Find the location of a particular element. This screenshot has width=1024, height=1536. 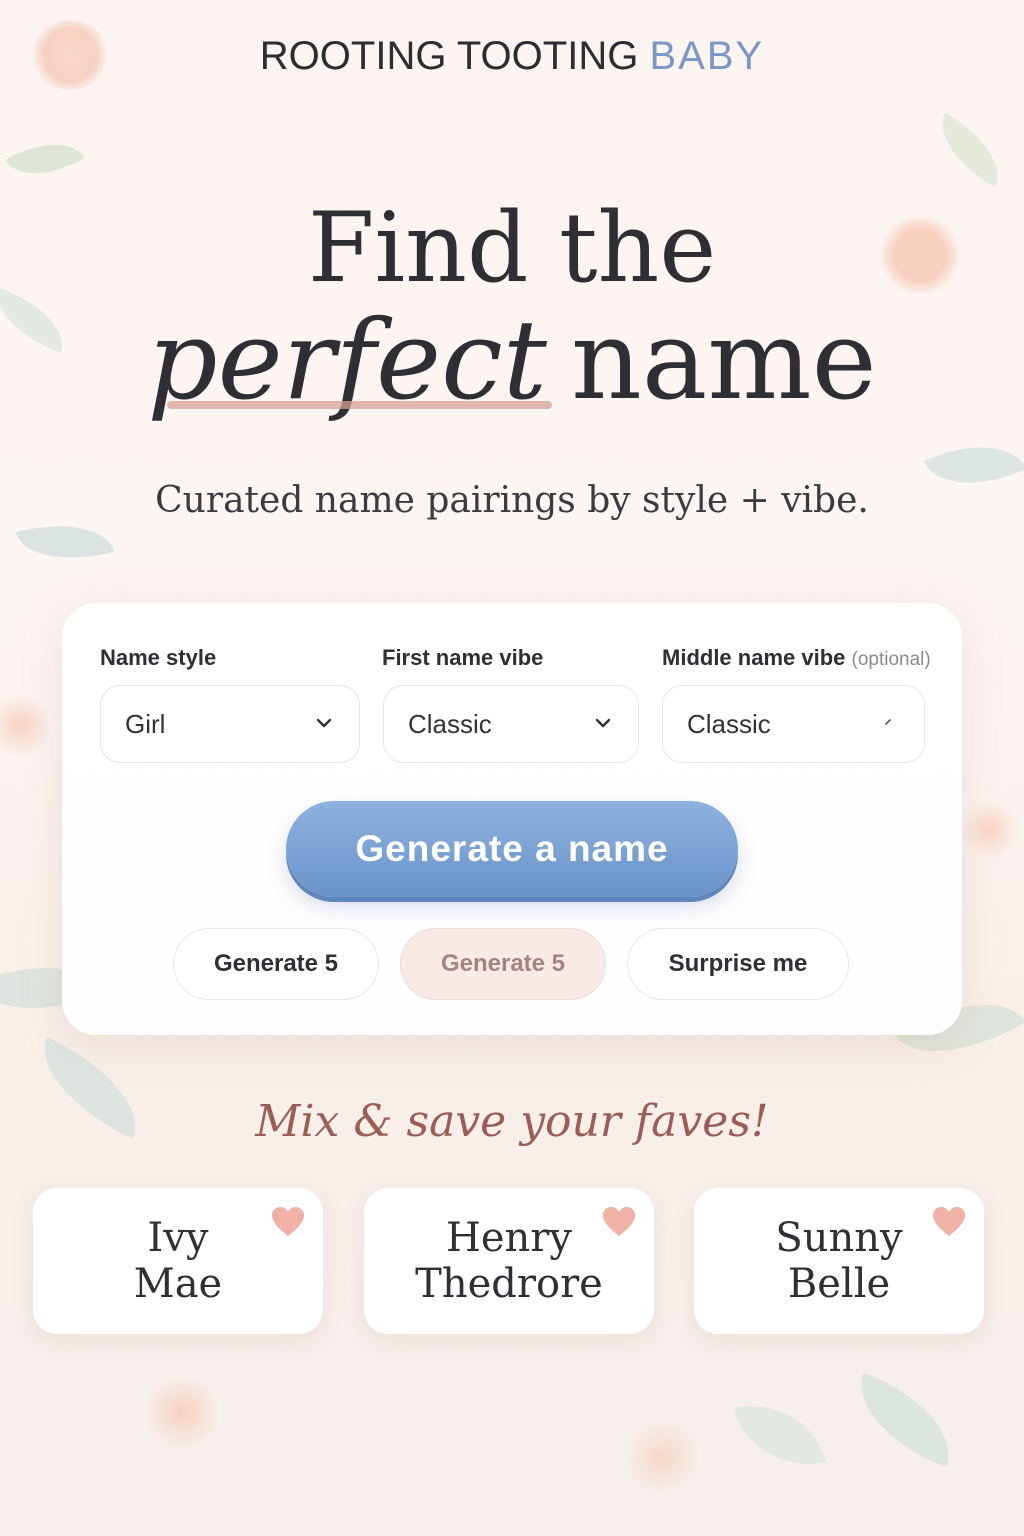

brand-name-main: ROOTING TOOTING is located at coordinates (449, 56).